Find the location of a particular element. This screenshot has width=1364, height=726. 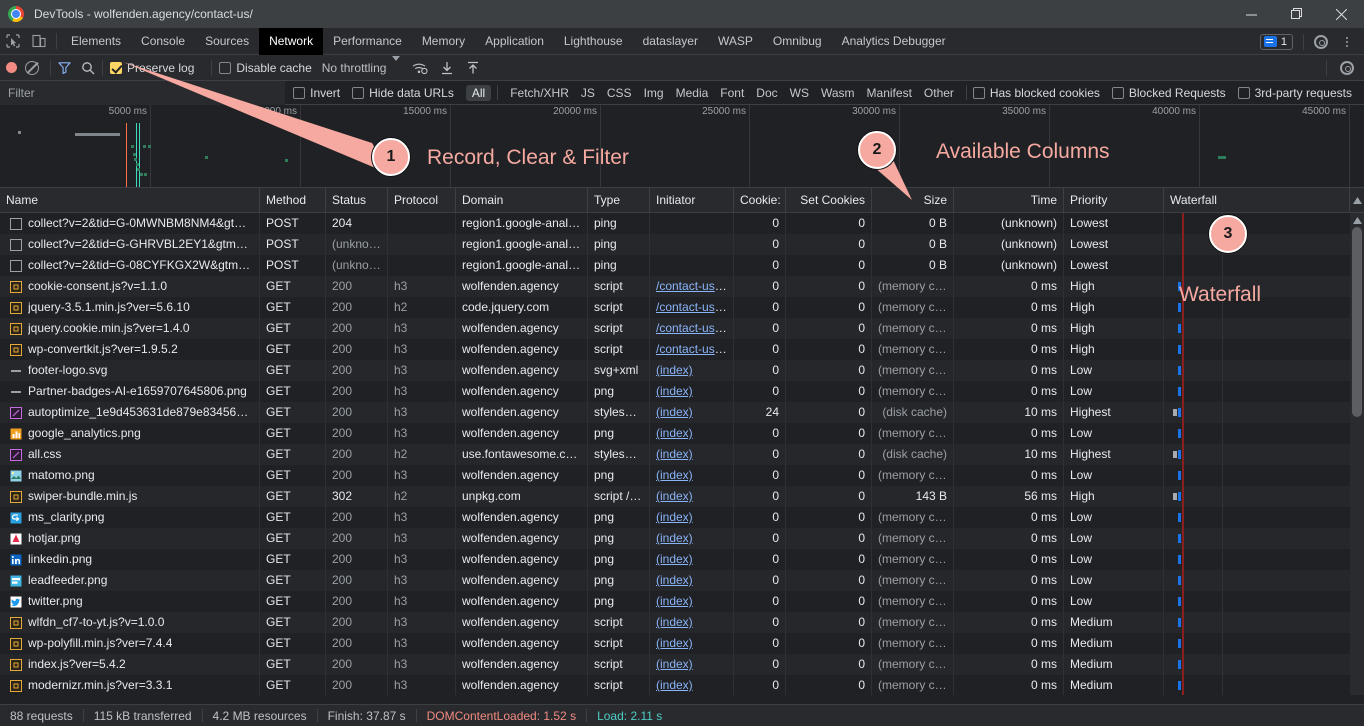

blocked-requests-checkbox: Blocked Requests is located at coordinates (1168, 93).